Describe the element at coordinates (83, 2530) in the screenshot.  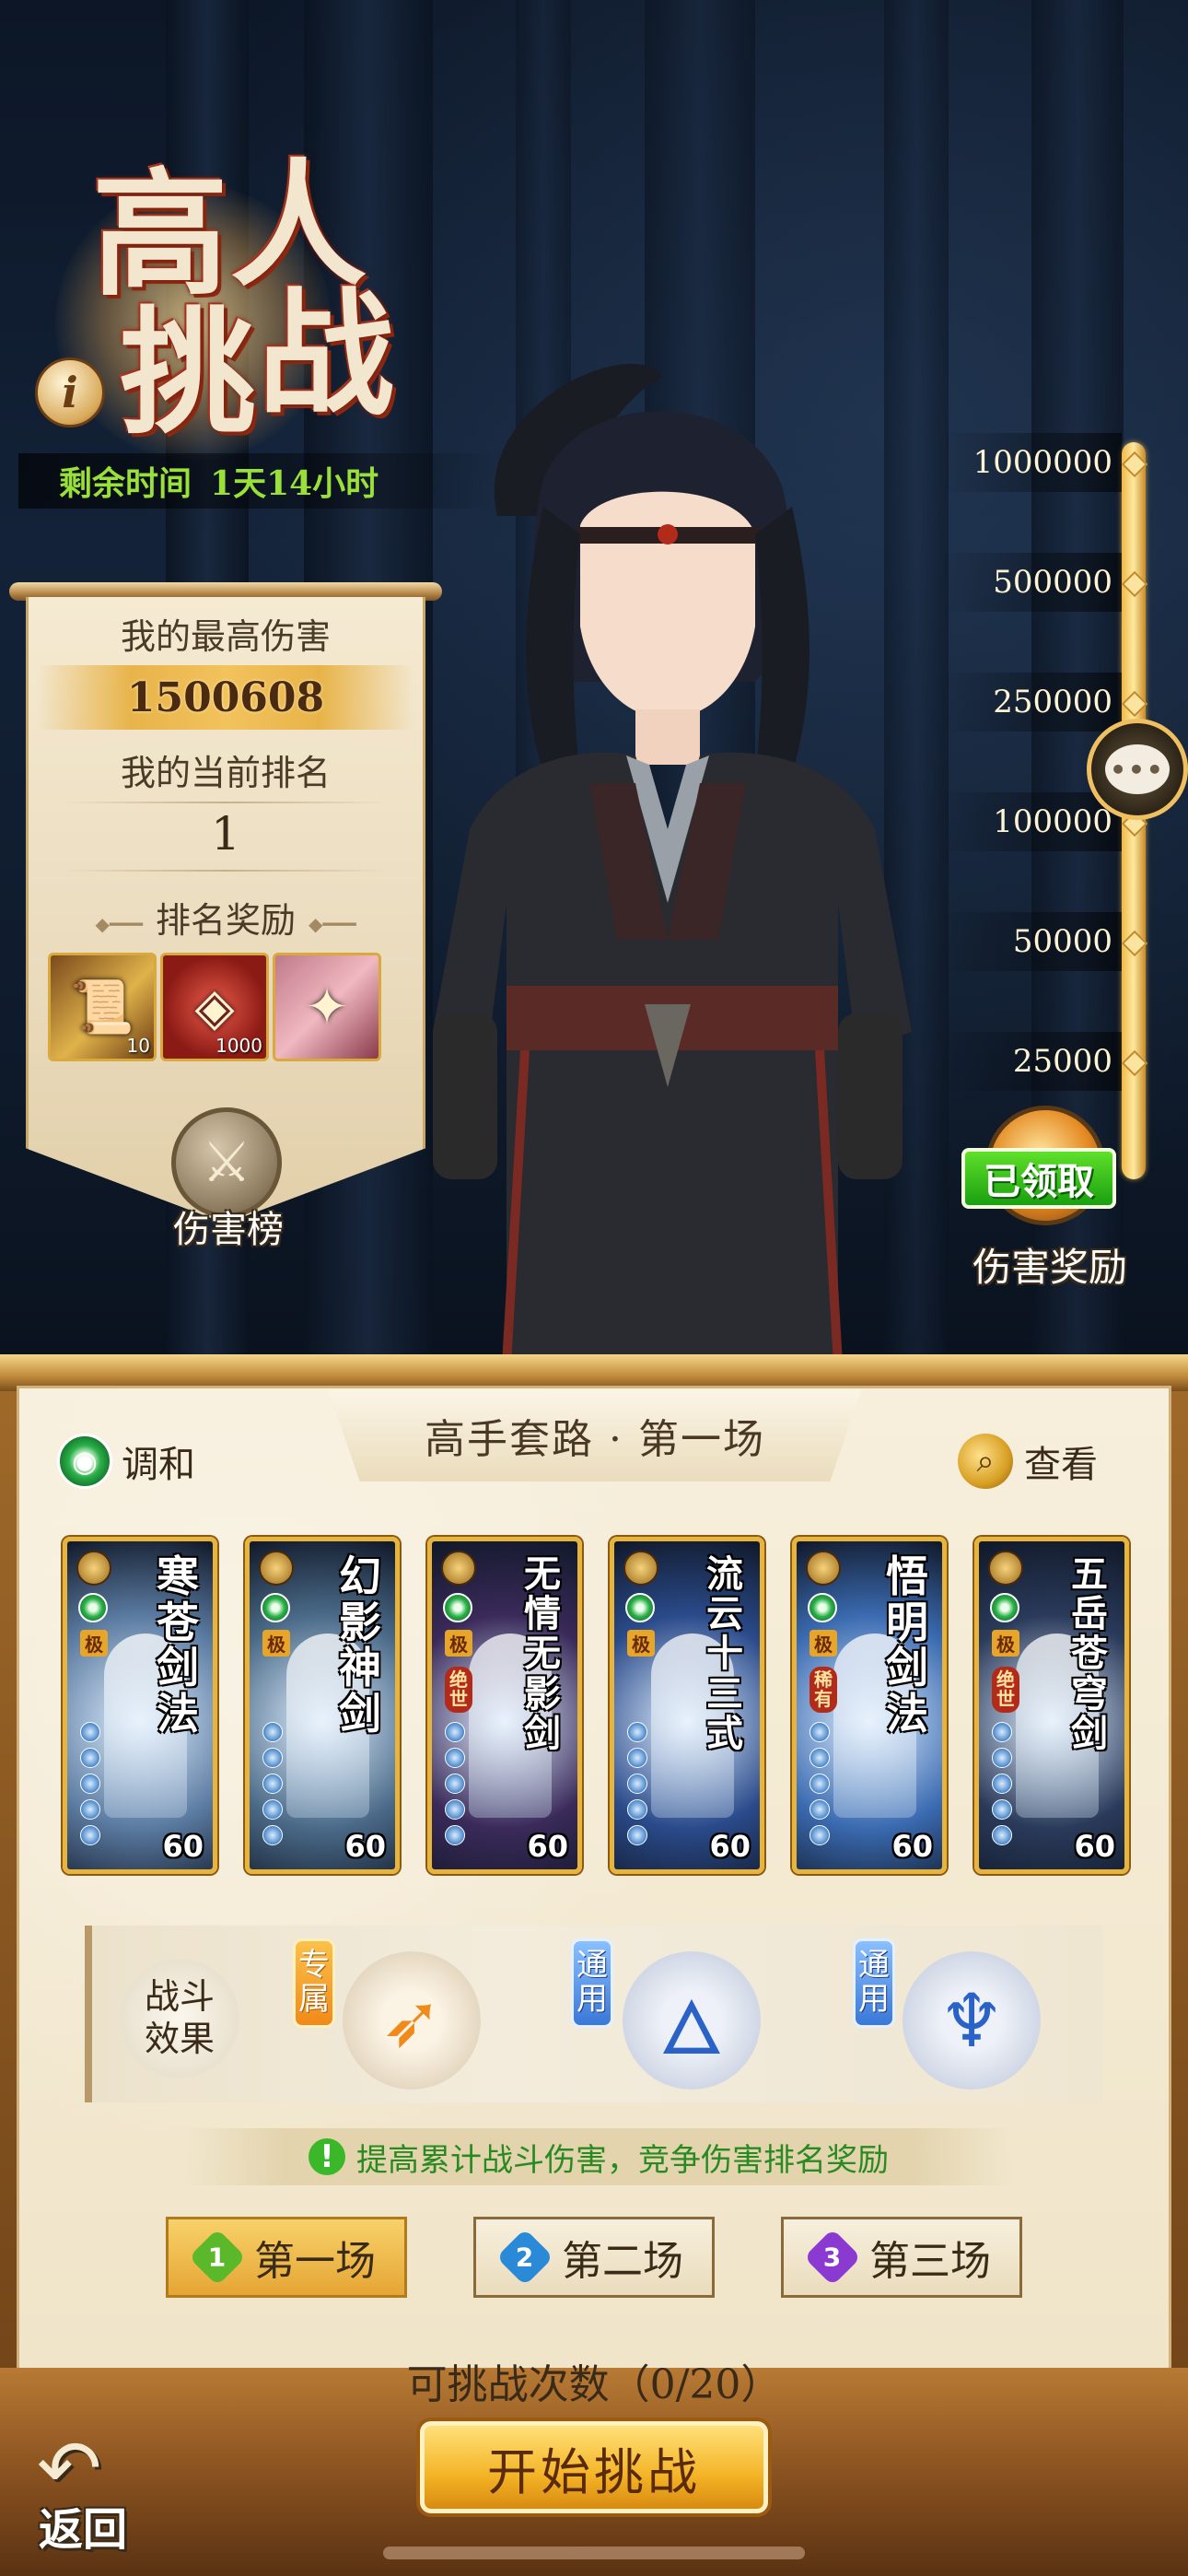
I see `back-label: 返回` at that location.